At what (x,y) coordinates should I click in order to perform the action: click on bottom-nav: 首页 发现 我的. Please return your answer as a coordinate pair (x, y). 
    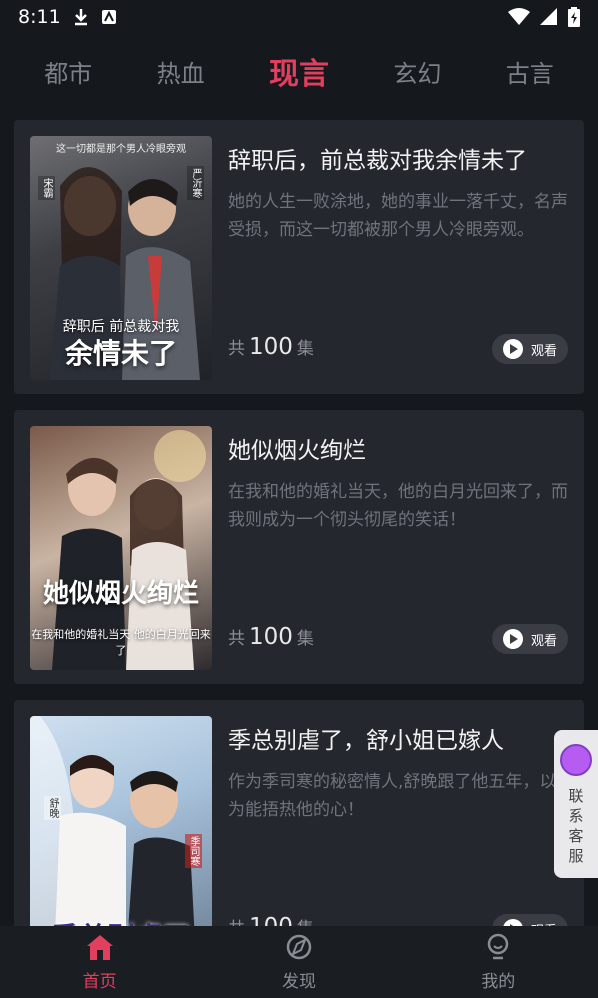
    Looking at the image, I should click on (299, 962).